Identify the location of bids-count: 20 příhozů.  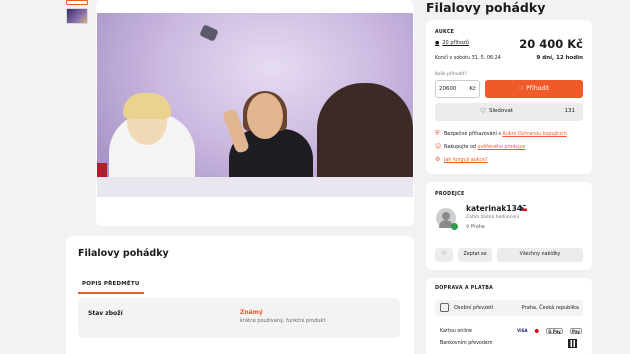
(455, 43).